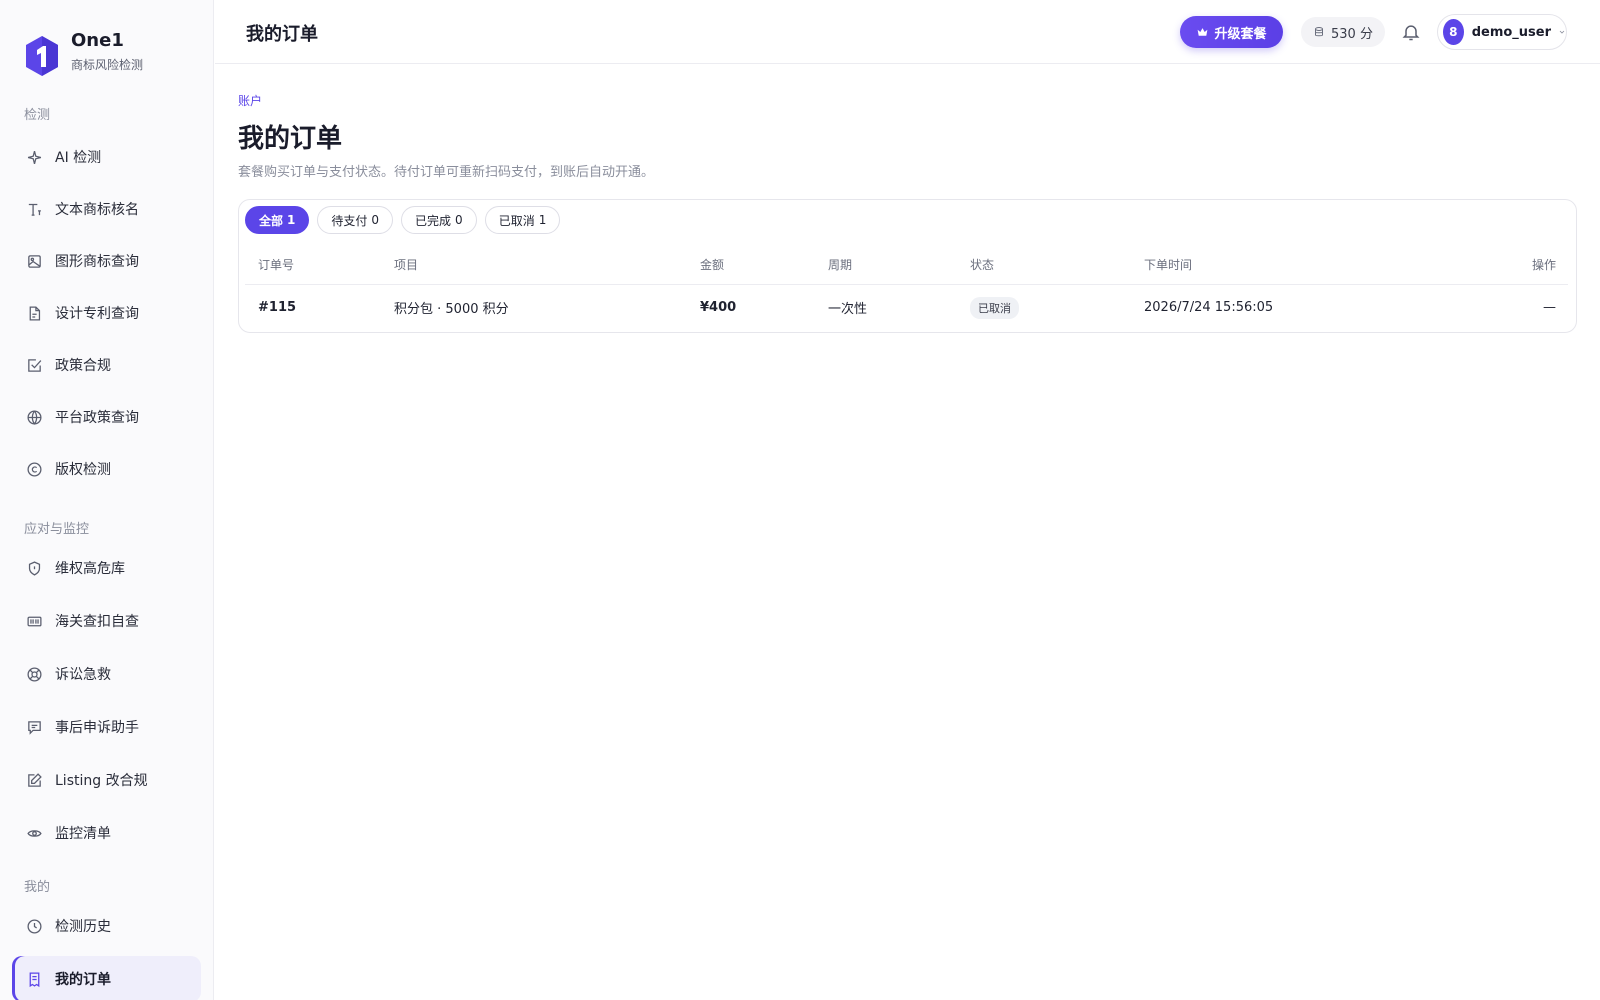 This screenshot has width=1600, height=1000. I want to click on order-period: 一次性, so click(848, 310).